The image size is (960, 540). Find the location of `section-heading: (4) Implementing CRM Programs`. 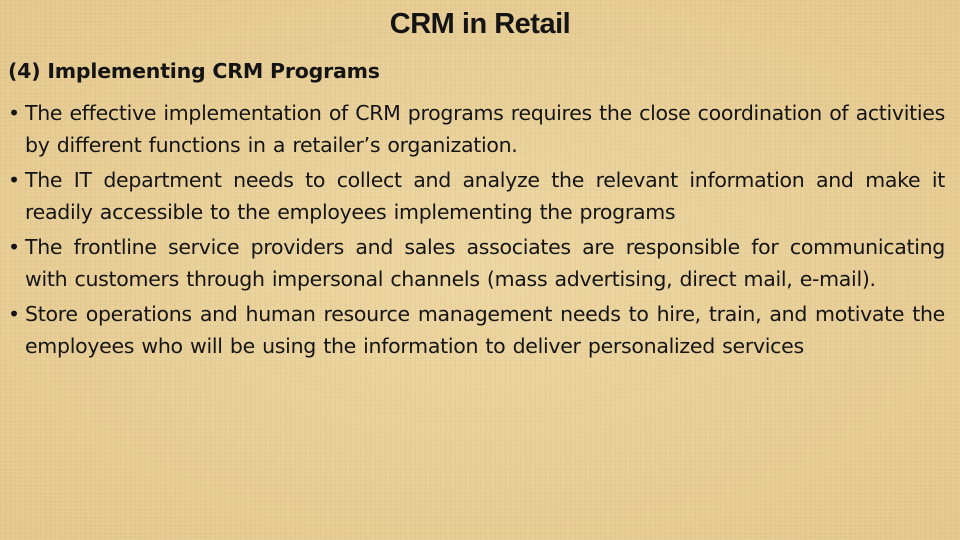

section-heading: (4) Implementing CRM Programs is located at coordinates (194, 71).